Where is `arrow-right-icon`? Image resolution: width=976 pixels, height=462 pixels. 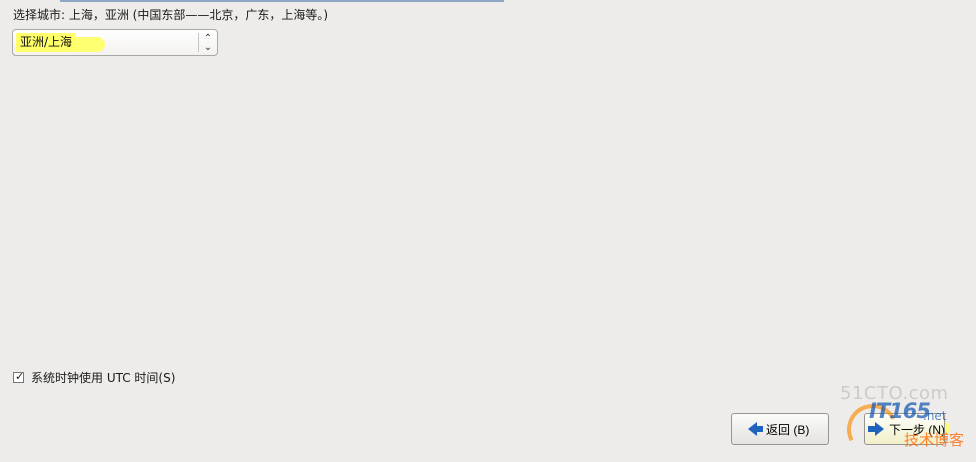 arrow-right-icon is located at coordinates (876, 429).